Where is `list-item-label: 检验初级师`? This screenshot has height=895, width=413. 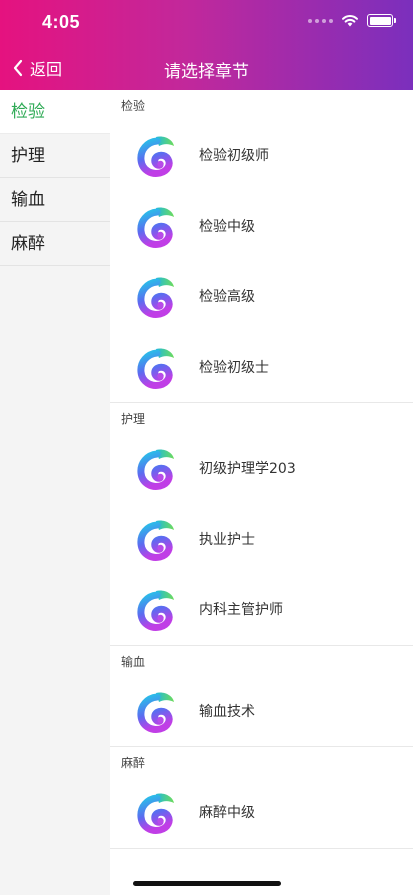 list-item-label: 检验初级师 is located at coordinates (234, 156).